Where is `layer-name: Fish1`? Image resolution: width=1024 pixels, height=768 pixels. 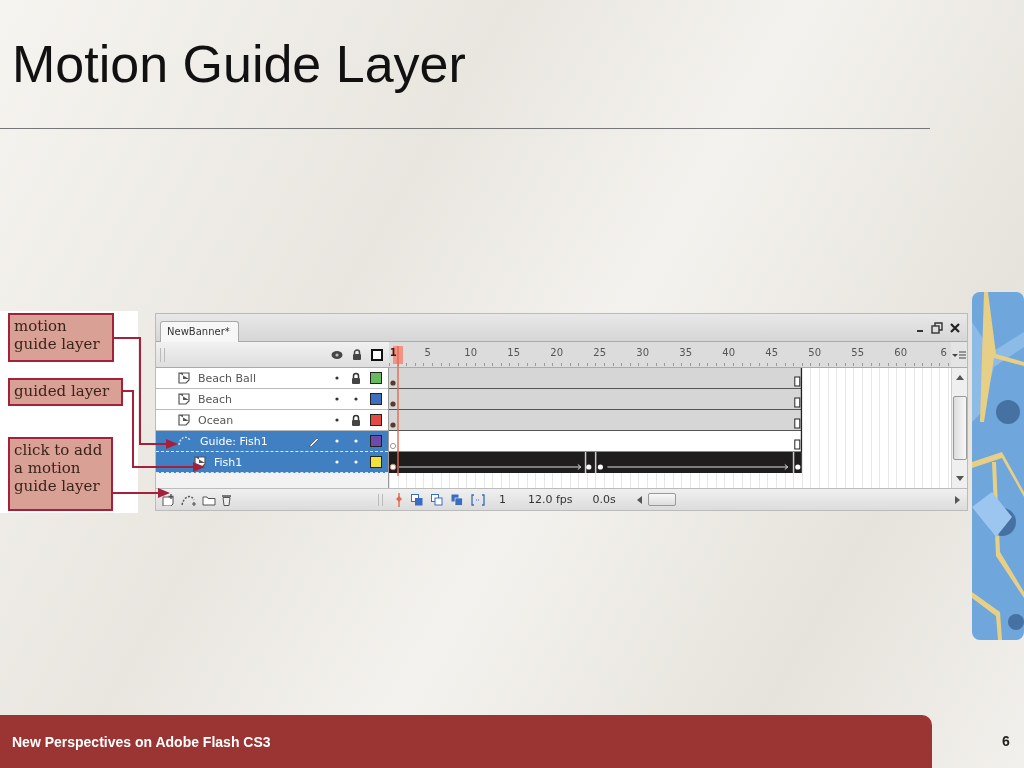 layer-name: Fish1 is located at coordinates (228, 462).